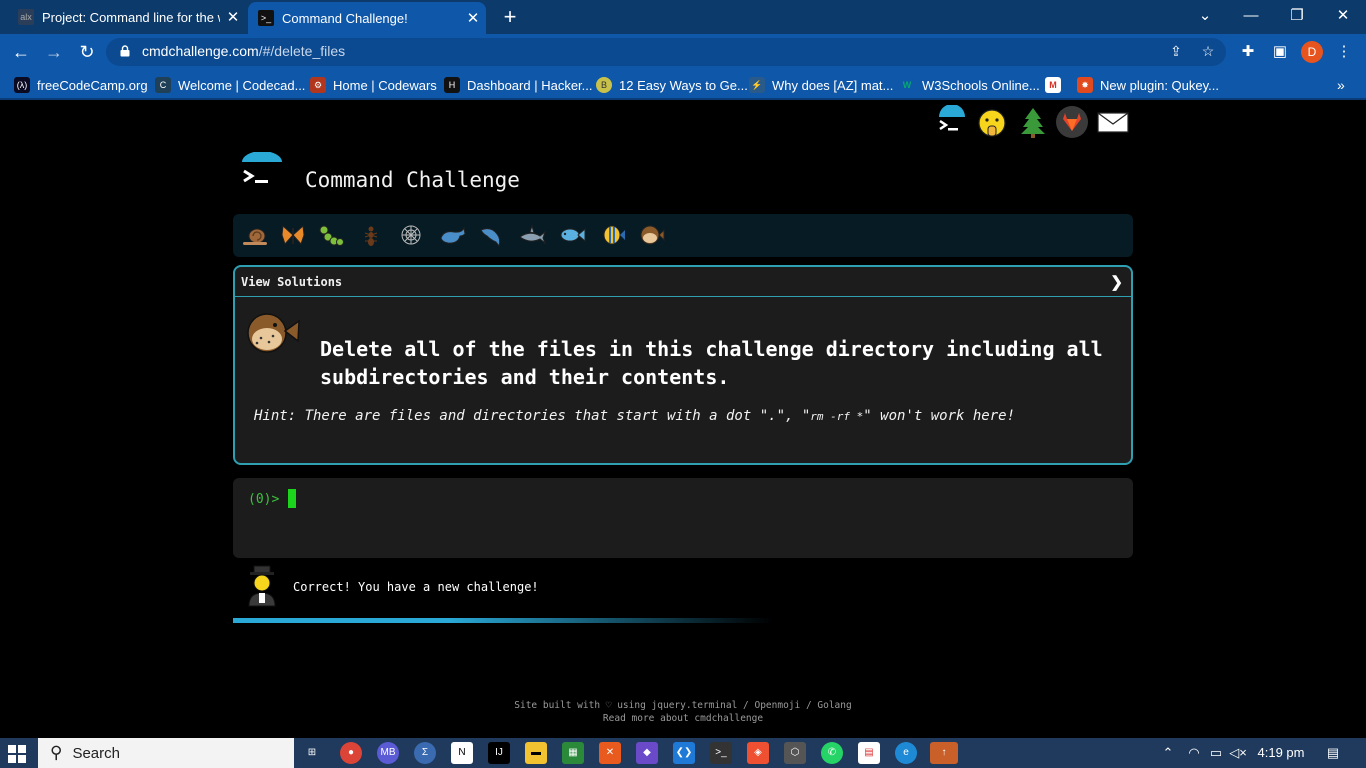  Describe the element at coordinates (425, 753) in the screenshot. I see `sigma-app-icon: Σ` at that location.